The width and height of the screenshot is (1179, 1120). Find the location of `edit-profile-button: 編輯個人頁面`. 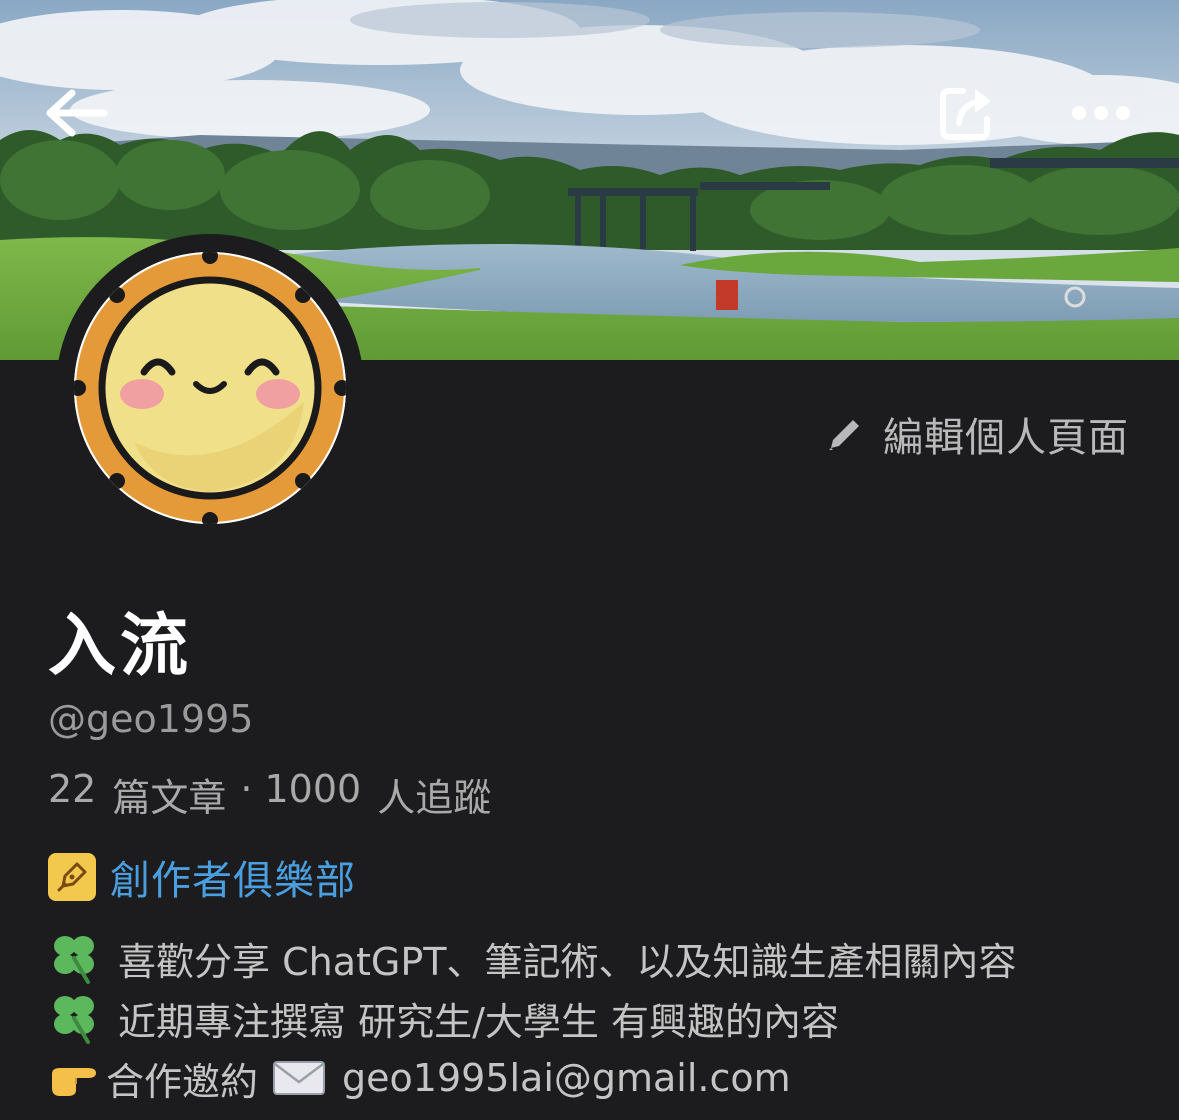

edit-profile-button: 編輯個人頁面 is located at coordinates (977, 435).